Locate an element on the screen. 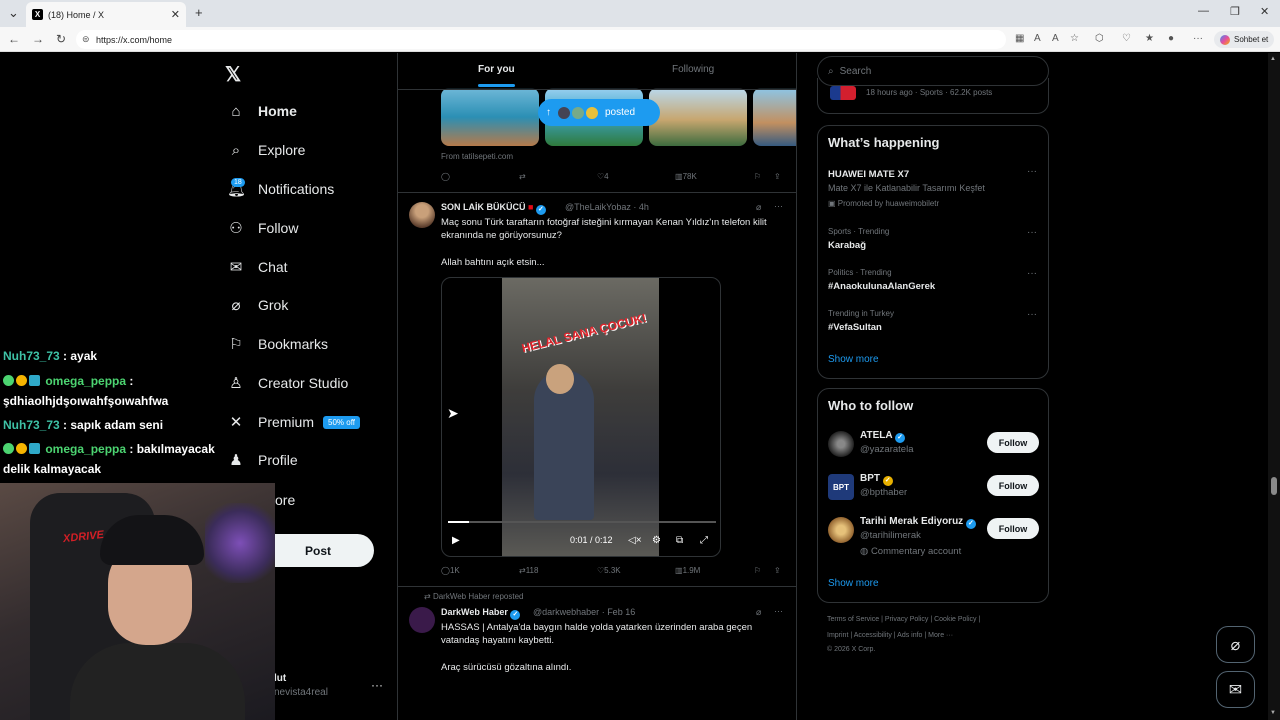 Image resolution: width=1280 pixels, height=720 pixels. site-info-icon: ⊜ is located at coordinates (86, 39).